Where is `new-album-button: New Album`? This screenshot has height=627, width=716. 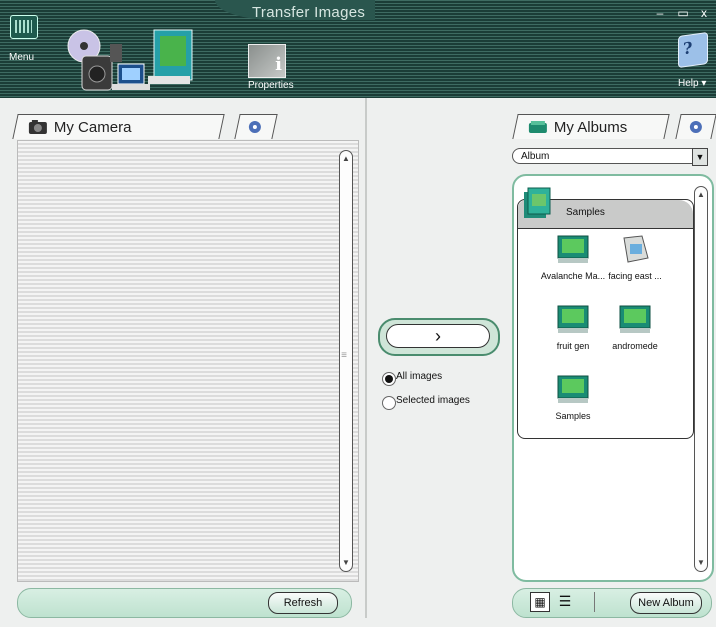
new-album-button: New Album is located at coordinates (666, 603).